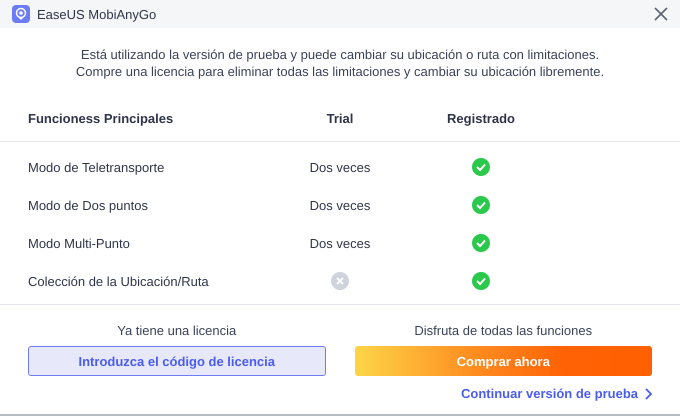 The image size is (680, 416). What do you see at coordinates (97, 167) in the screenshot?
I see `feature-name: Modo de Teletransporte` at bounding box center [97, 167].